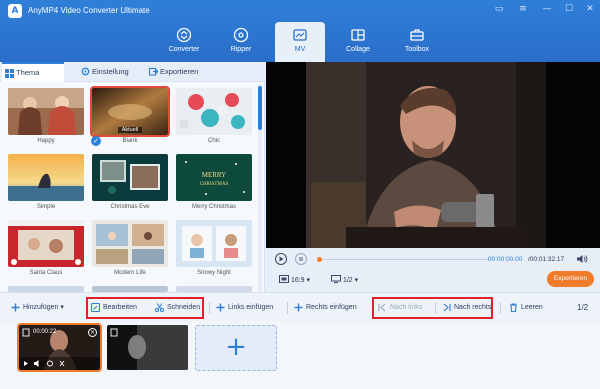 The width and height of the screenshot is (600, 389). I want to click on simple-thumbnail, so click(46, 177).